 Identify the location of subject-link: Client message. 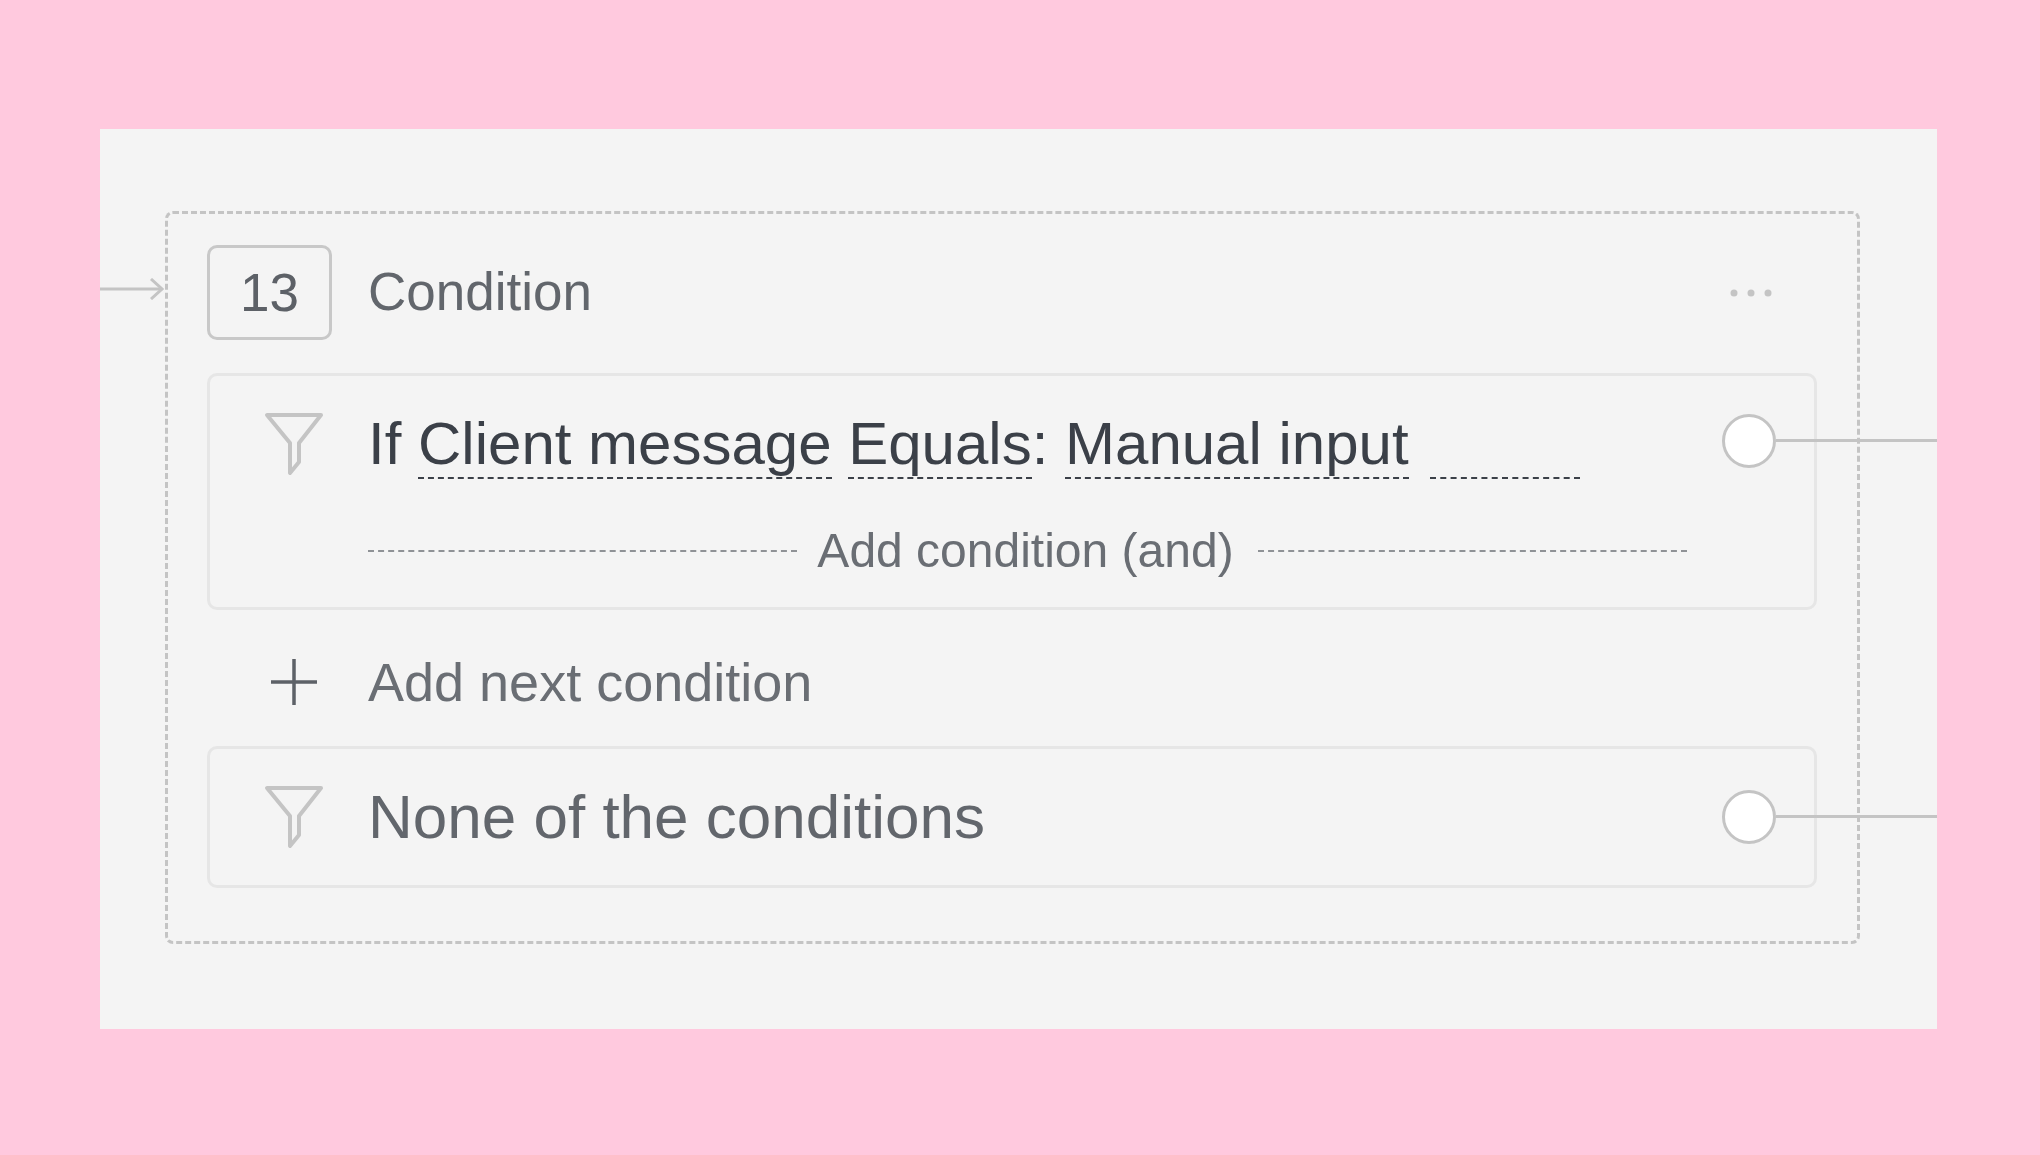
(625, 444).